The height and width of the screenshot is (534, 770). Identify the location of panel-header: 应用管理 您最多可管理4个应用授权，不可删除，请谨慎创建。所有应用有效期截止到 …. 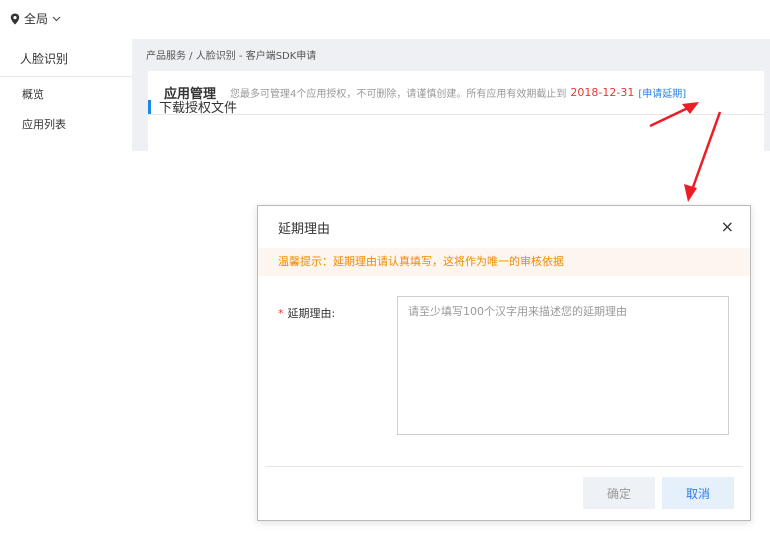
(456, 93).